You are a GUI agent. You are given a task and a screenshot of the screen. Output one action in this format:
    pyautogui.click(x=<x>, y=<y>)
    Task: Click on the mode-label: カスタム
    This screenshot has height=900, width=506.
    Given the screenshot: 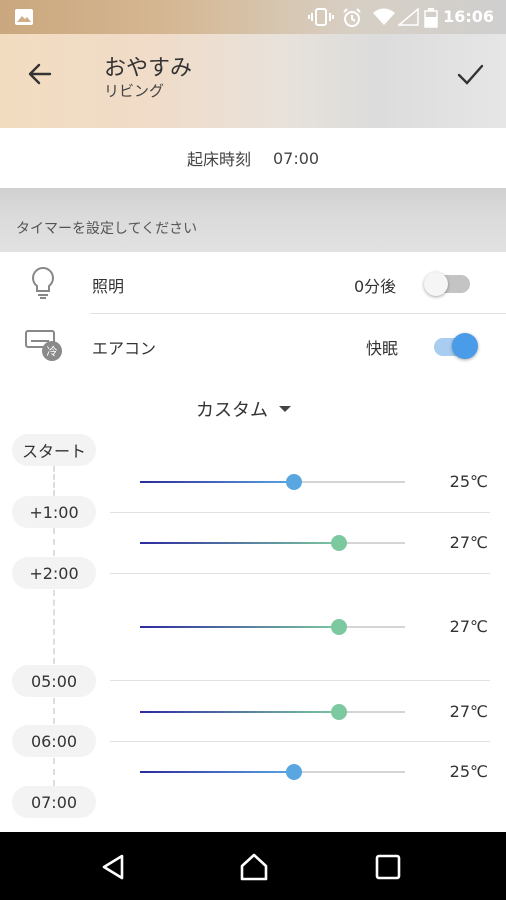 What is the action you would take?
    pyautogui.click(x=232, y=410)
    